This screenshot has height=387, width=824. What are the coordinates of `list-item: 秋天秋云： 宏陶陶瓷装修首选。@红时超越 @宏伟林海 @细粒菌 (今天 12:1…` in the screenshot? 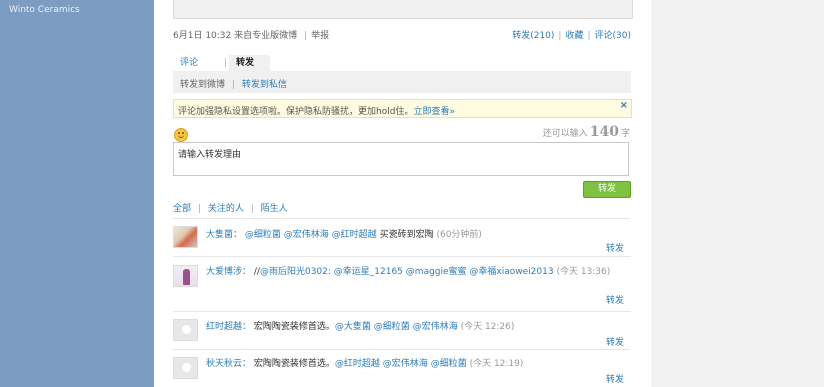 It's located at (402, 371).